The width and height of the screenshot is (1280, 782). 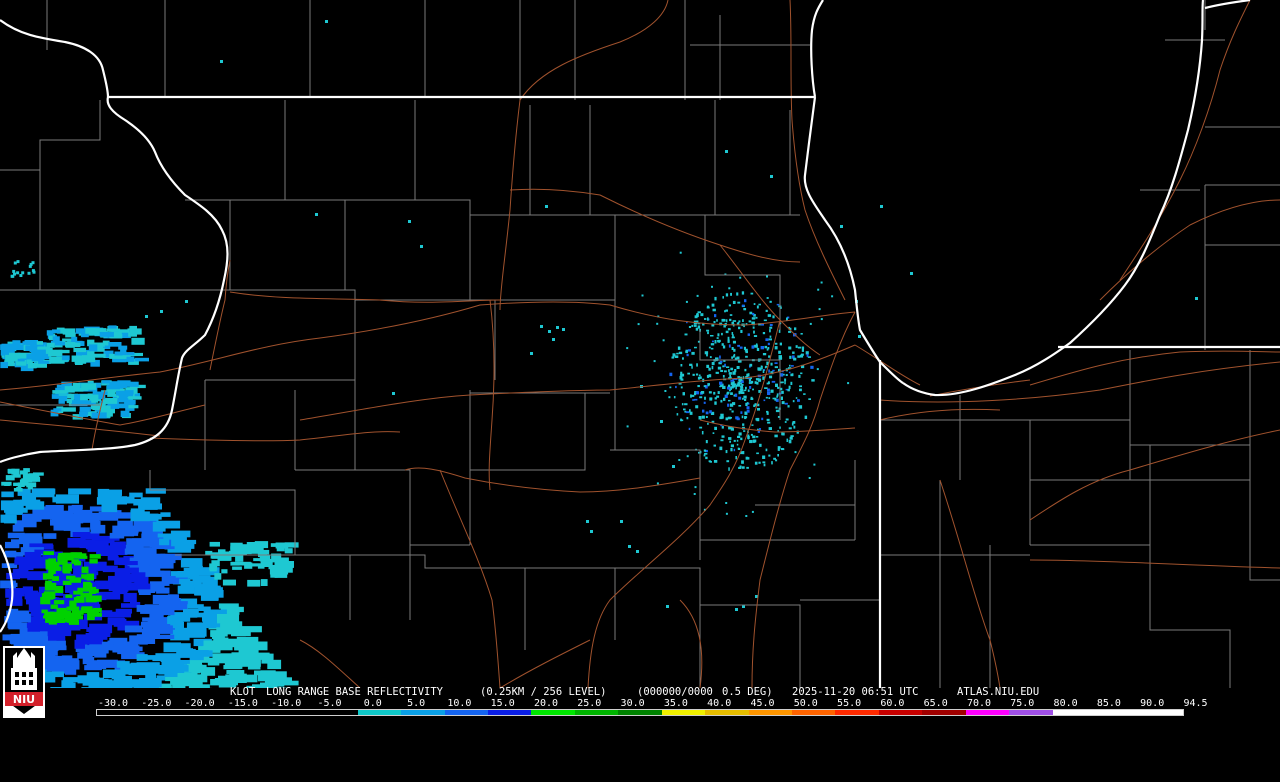 I want to click on scale-label: 70.0, so click(x=979, y=703).